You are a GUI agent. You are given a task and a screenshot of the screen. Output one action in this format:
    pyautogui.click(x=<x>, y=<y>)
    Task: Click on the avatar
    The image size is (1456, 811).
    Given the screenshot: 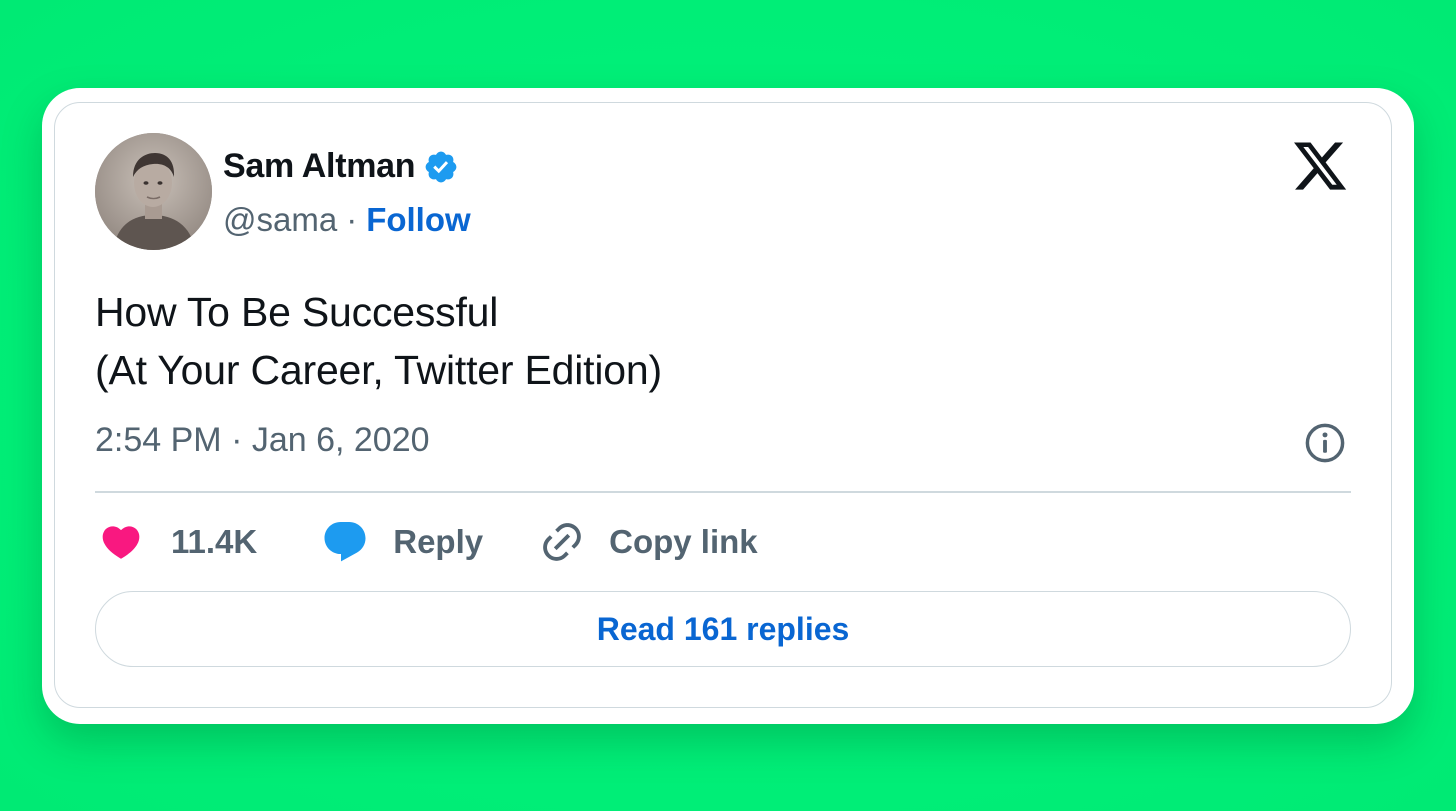 What is the action you would take?
    pyautogui.click(x=153, y=191)
    